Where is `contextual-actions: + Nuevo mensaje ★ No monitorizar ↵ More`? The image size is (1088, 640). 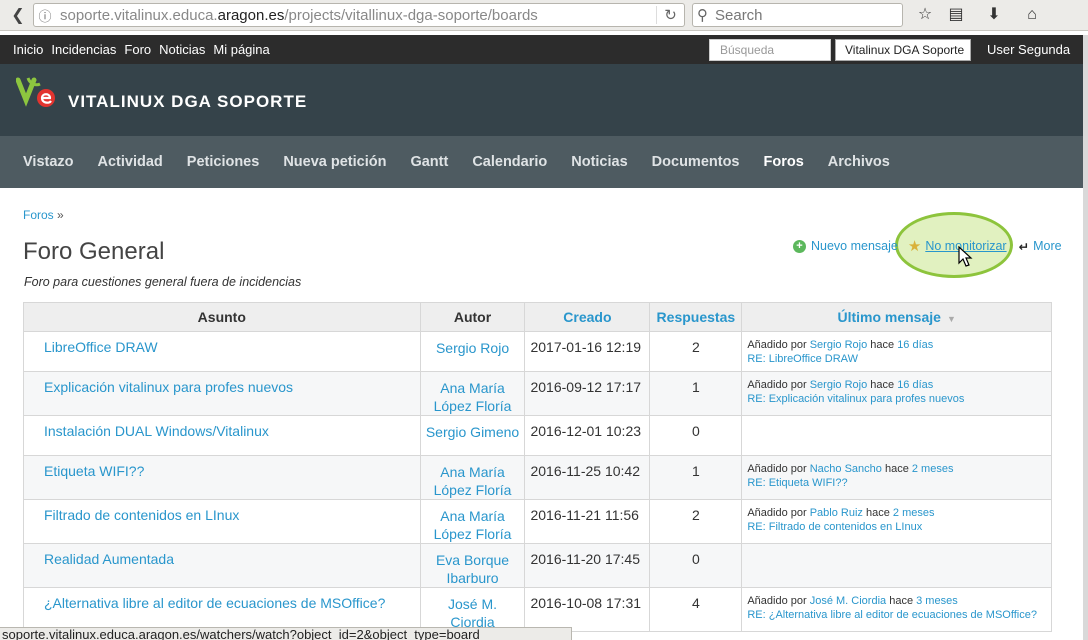
contextual-actions: + Nuevo mensaje ★ No monitorizar ↵ More is located at coordinates (927, 246).